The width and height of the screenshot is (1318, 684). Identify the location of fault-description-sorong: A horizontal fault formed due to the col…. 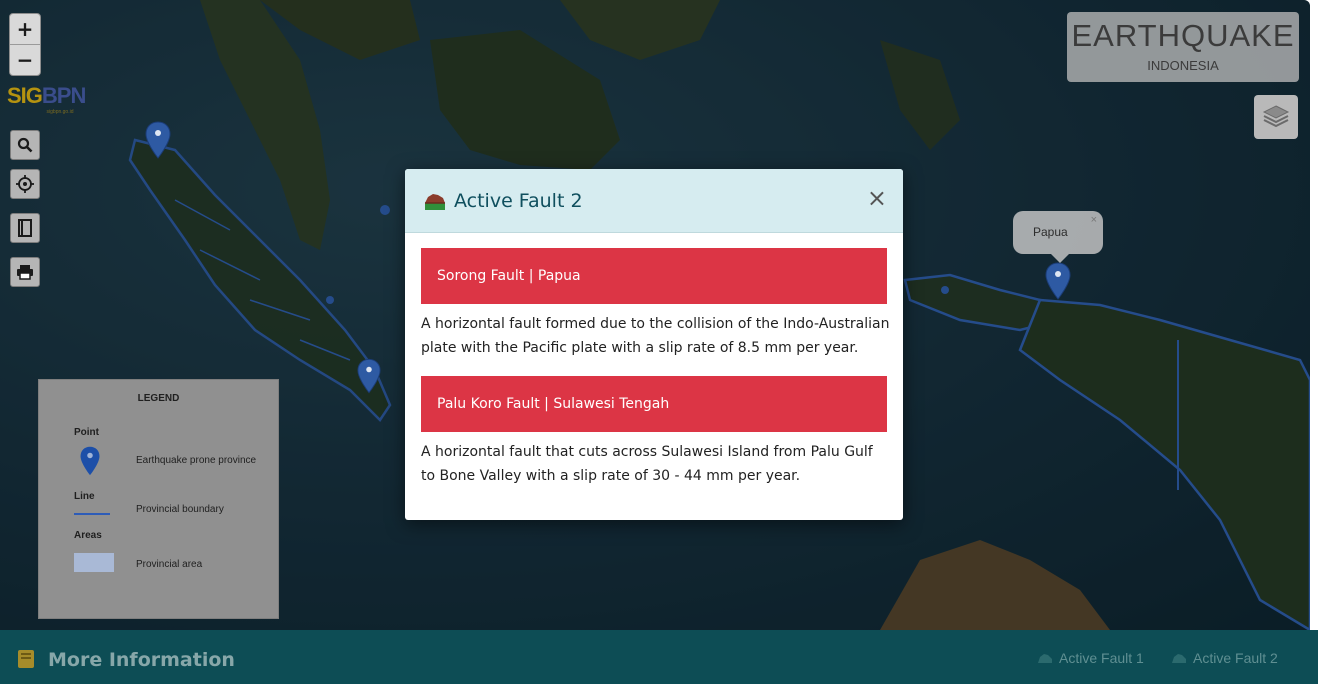
(655, 336).